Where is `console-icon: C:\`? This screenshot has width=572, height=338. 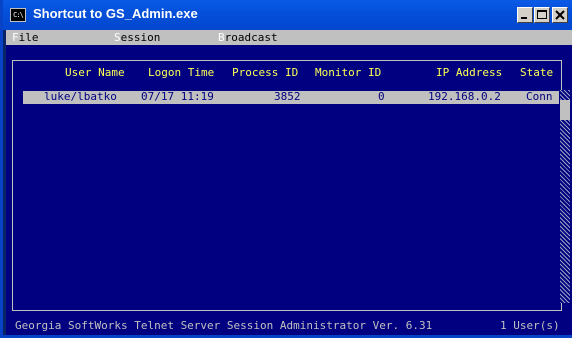
console-icon: C:\ is located at coordinates (18, 15).